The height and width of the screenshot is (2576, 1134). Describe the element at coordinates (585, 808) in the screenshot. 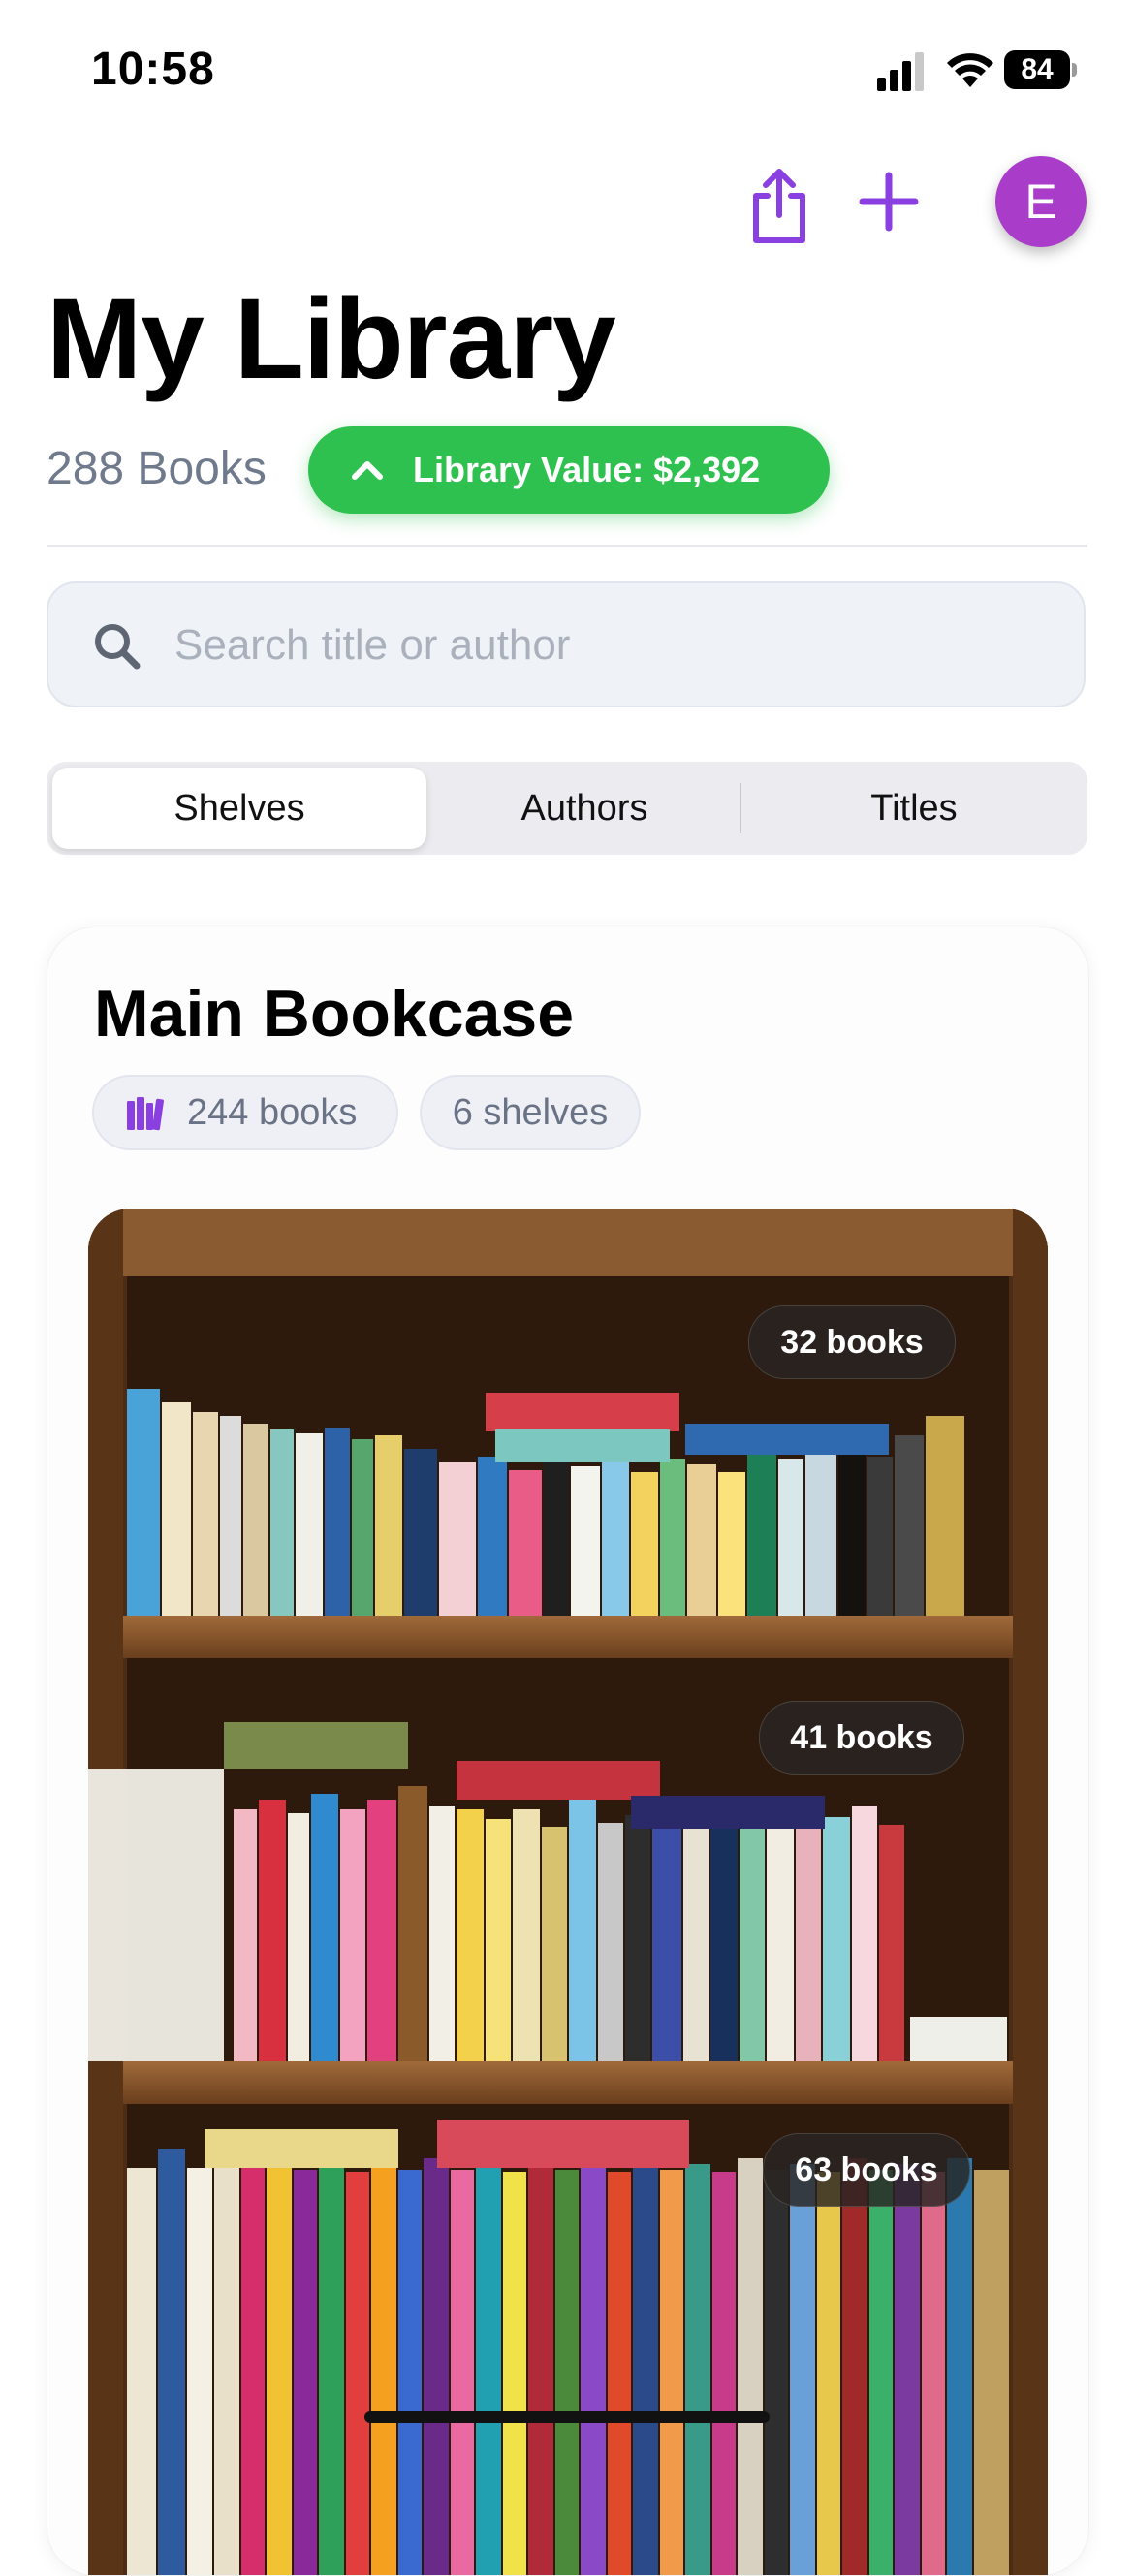

I see `tab-authors: Authors` at that location.